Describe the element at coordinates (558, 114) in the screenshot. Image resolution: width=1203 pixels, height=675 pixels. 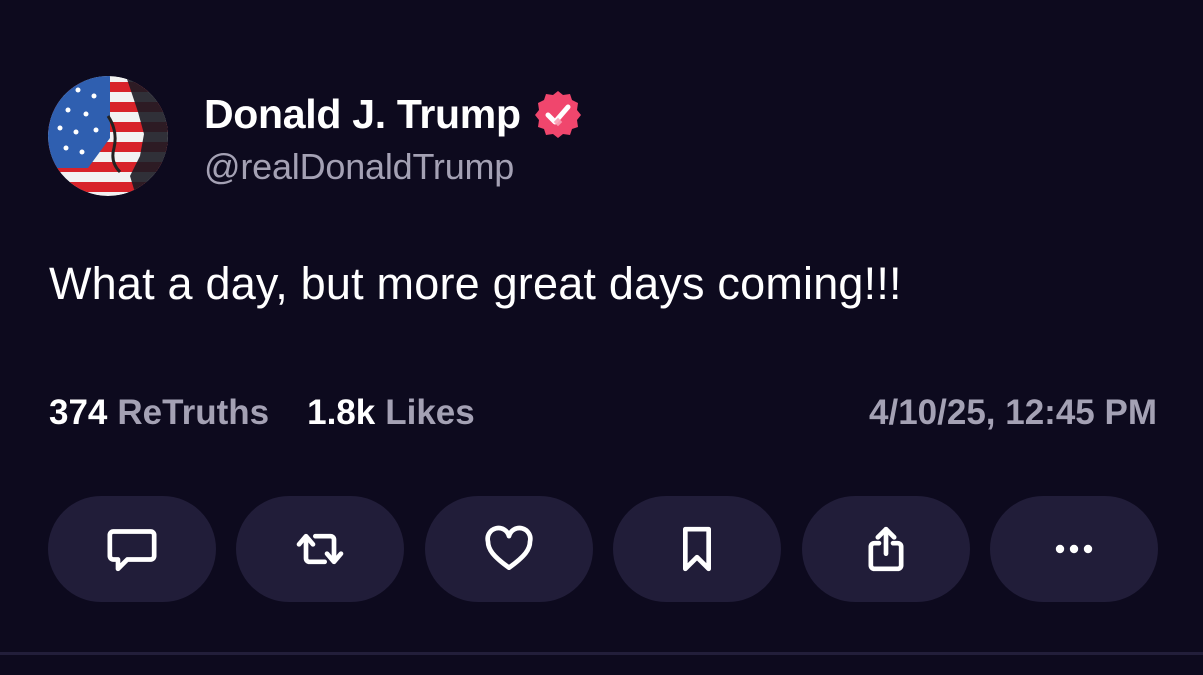
I see `verified-badge-icon` at that location.